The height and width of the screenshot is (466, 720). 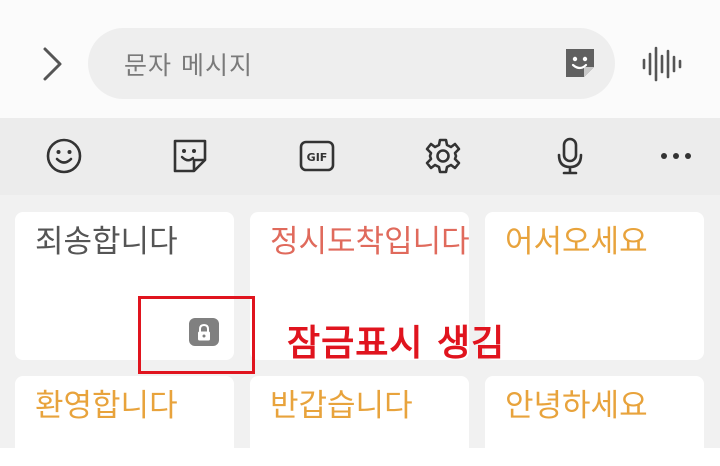 I want to click on phrase-text: 어서오세요, so click(x=576, y=242).